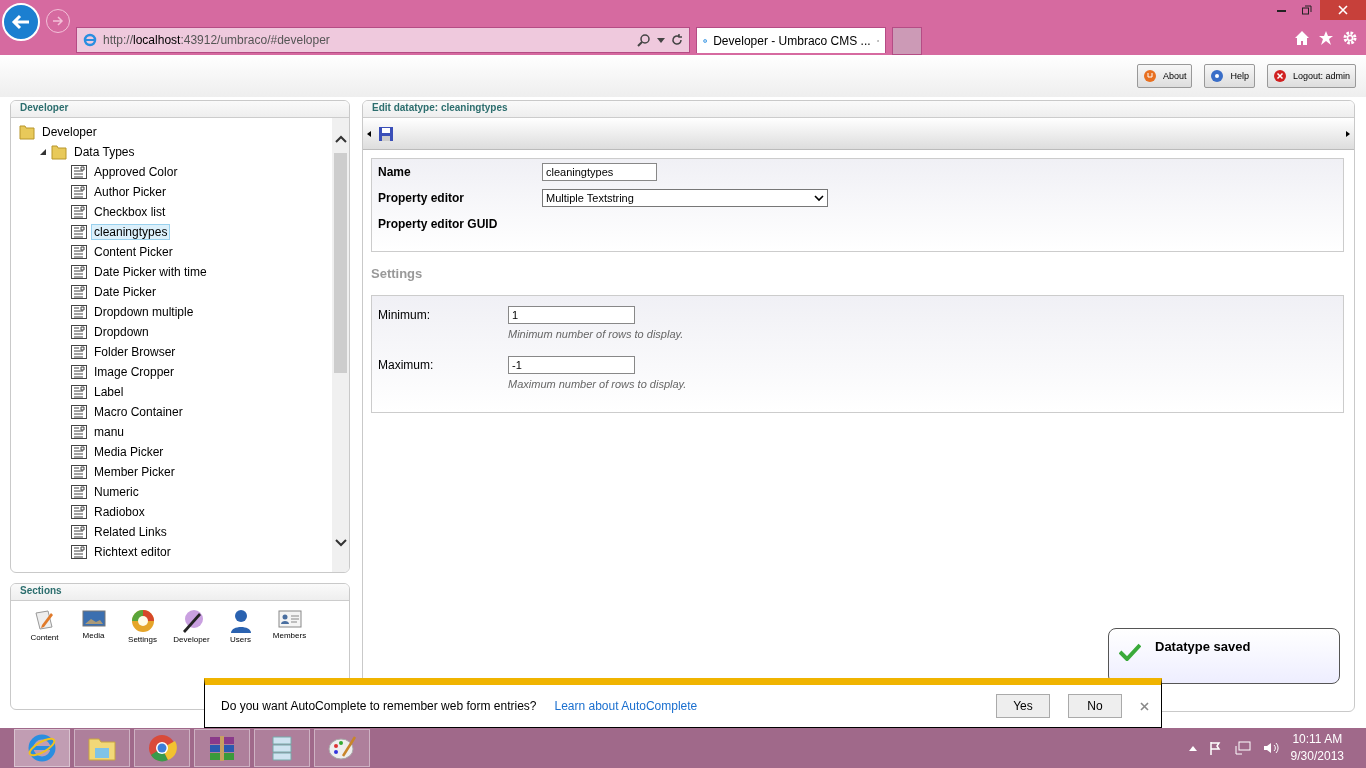 The image size is (1366, 768). What do you see at coordinates (42, 748) in the screenshot?
I see `browser-e-icon` at bounding box center [42, 748].